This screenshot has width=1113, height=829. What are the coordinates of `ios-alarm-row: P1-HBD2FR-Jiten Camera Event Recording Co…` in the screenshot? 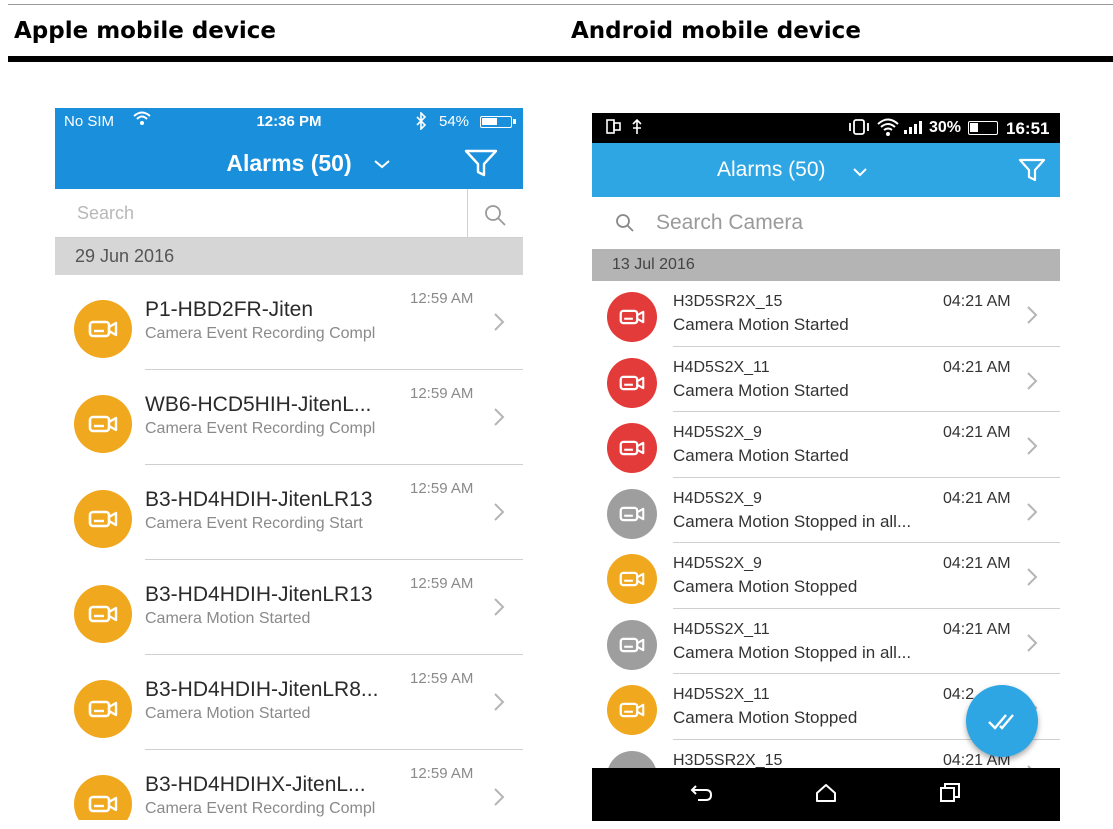 It's located at (289, 322).